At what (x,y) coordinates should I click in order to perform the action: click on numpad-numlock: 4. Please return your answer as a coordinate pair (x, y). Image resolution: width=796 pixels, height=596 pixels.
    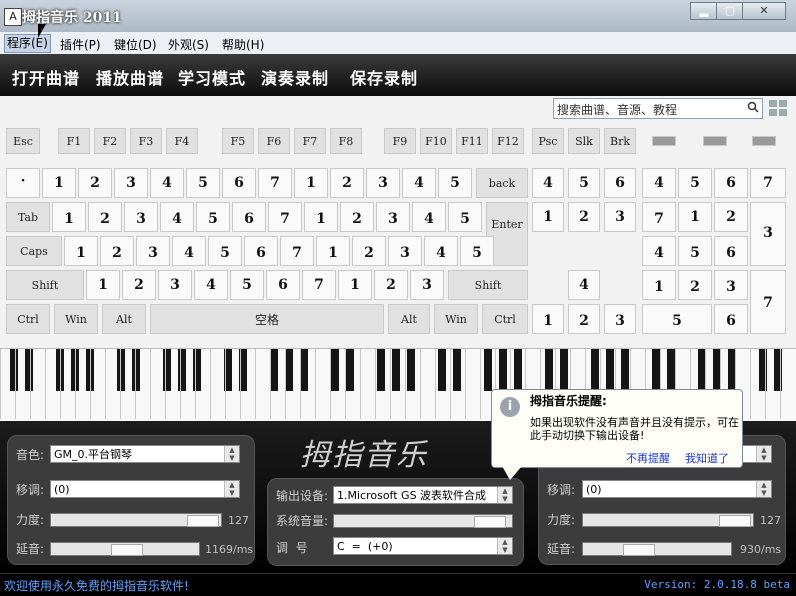
    Looking at the image, I should click on (659, 183).